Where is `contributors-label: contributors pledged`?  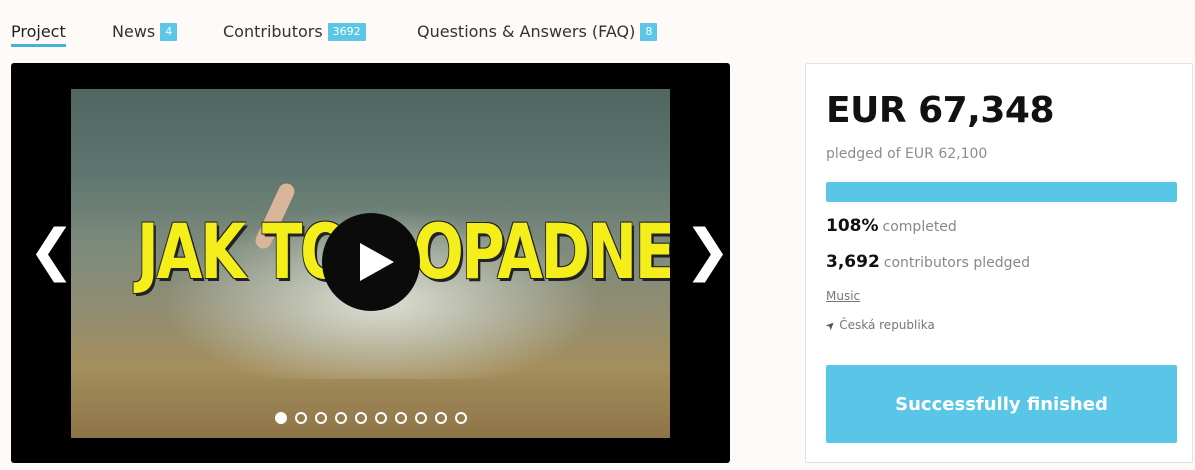 contributors-label: contributors pledged is located at coordinates (957, 263).